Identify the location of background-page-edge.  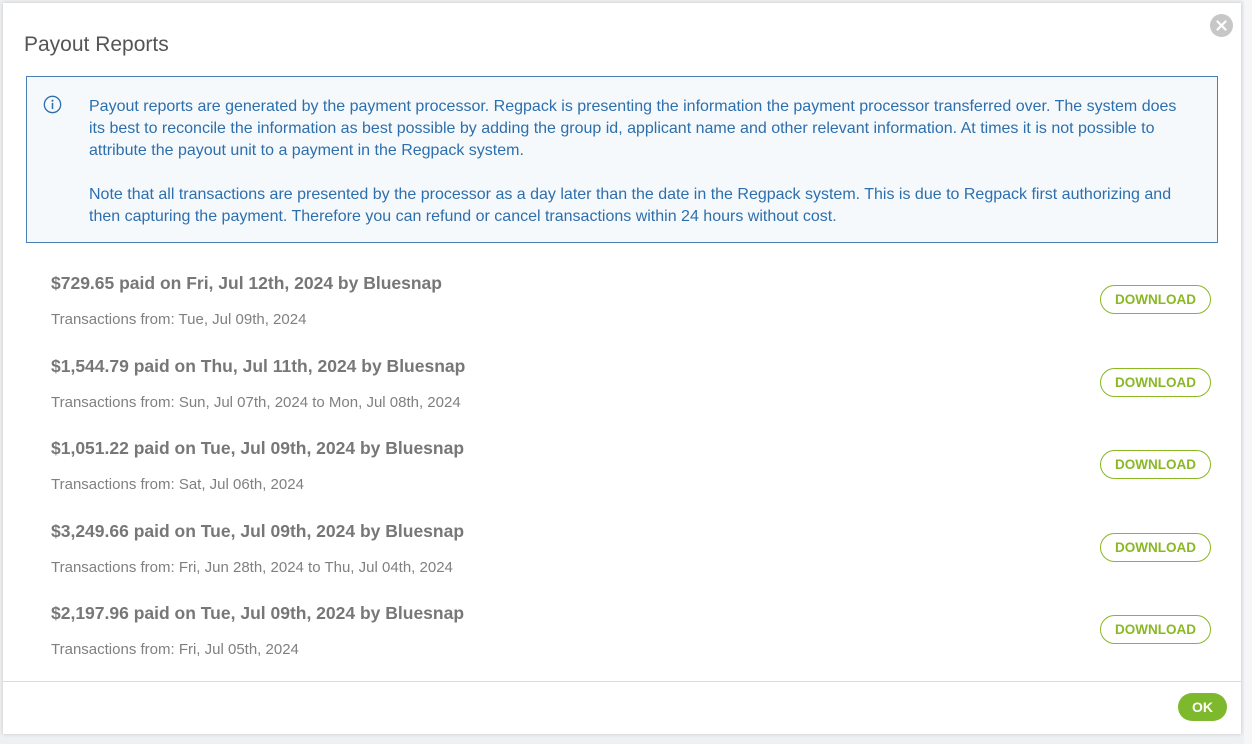
(1248, 372).